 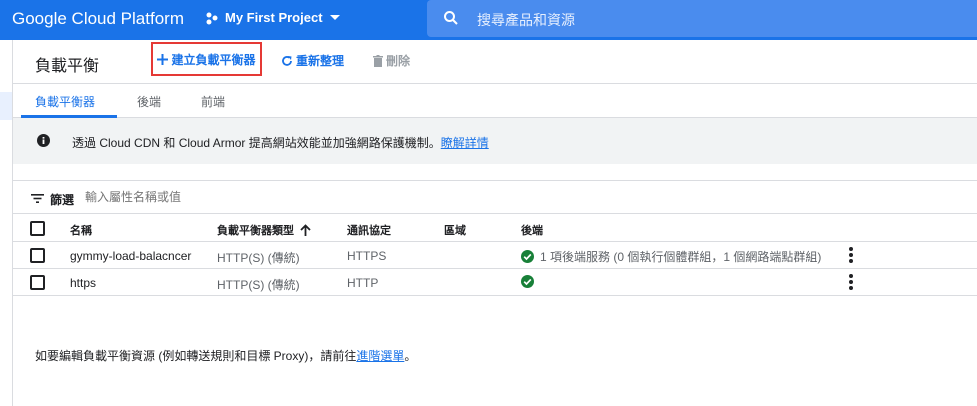 I want to click on advanced-menu-link: 進階選單, so click(x=380, y=356).